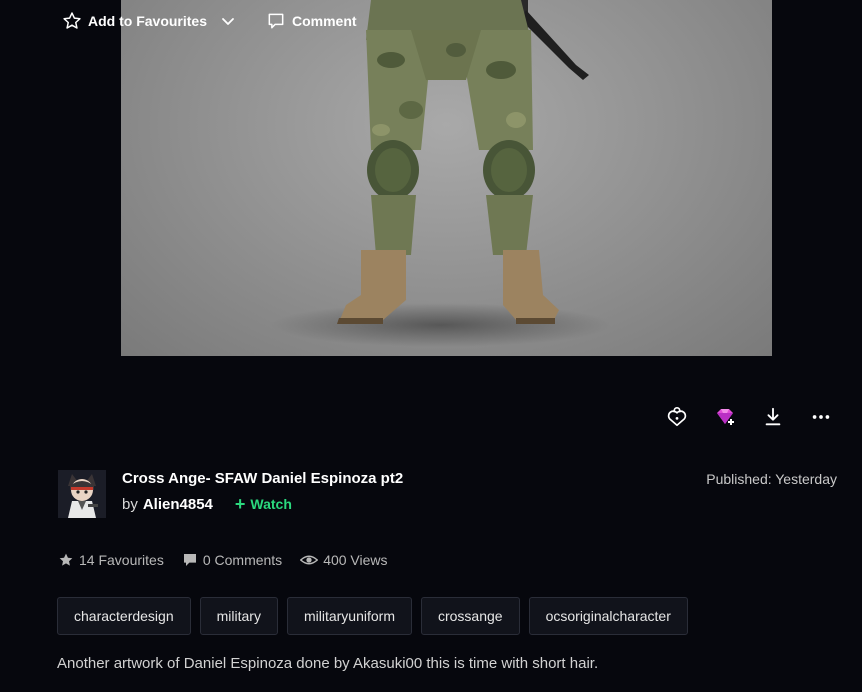  I want to click on award-button, so click(725, 417).